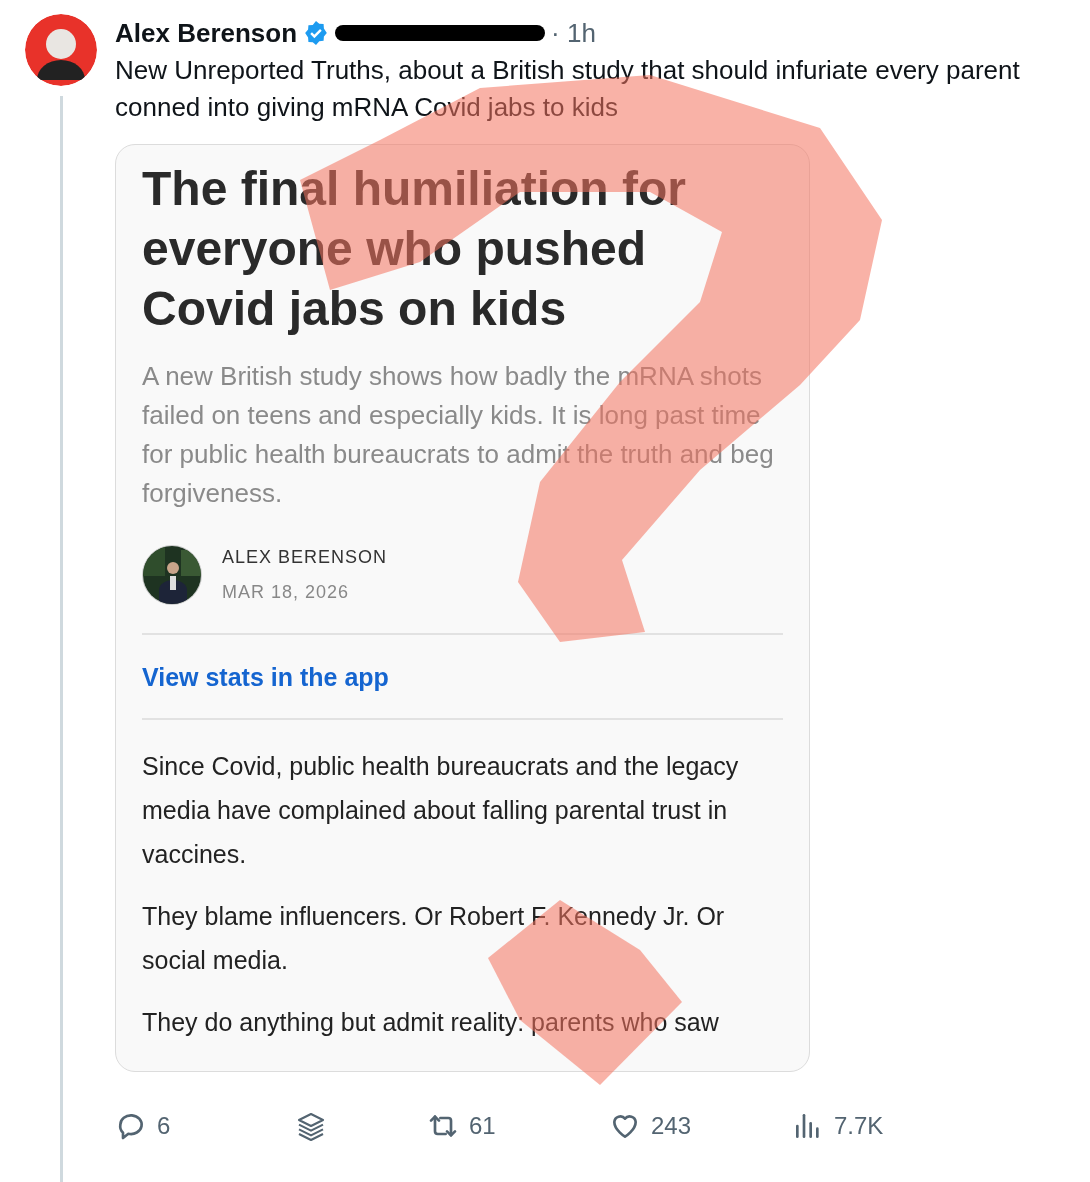 This screenshot has width=1090, height=1182. Describe the element at coordinates (311, 1126) in the screenshot. I see `layers-icon` at that location.